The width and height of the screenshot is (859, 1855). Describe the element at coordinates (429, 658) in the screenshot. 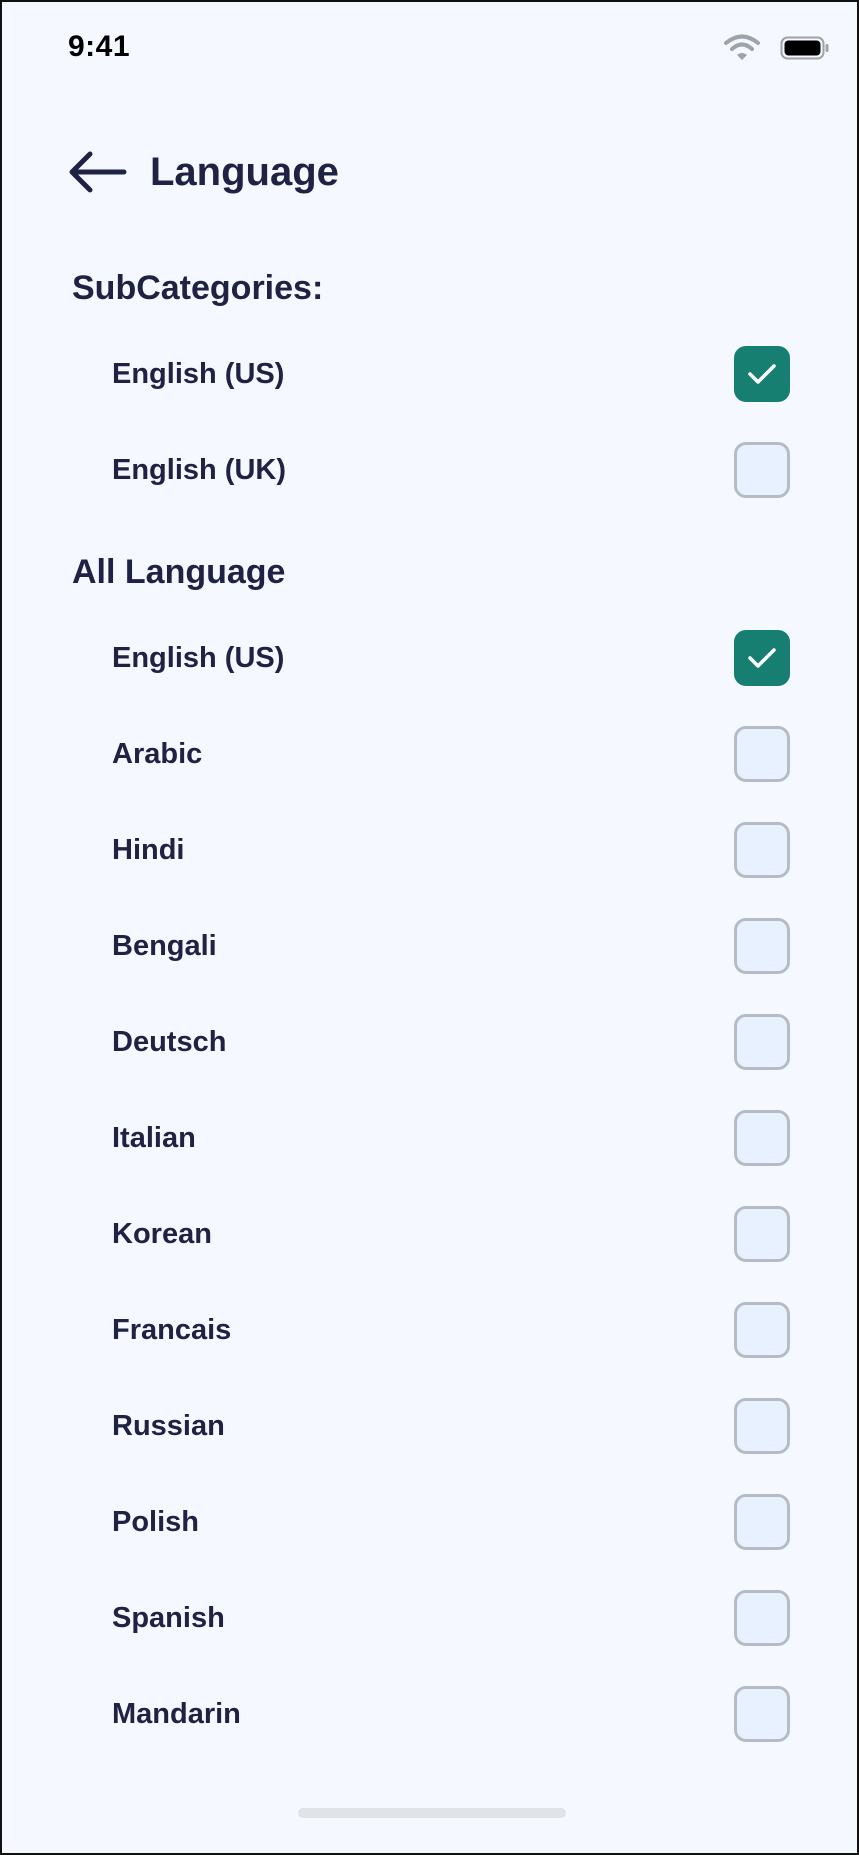

I see `language-row-english-us: English (US)` at that location.